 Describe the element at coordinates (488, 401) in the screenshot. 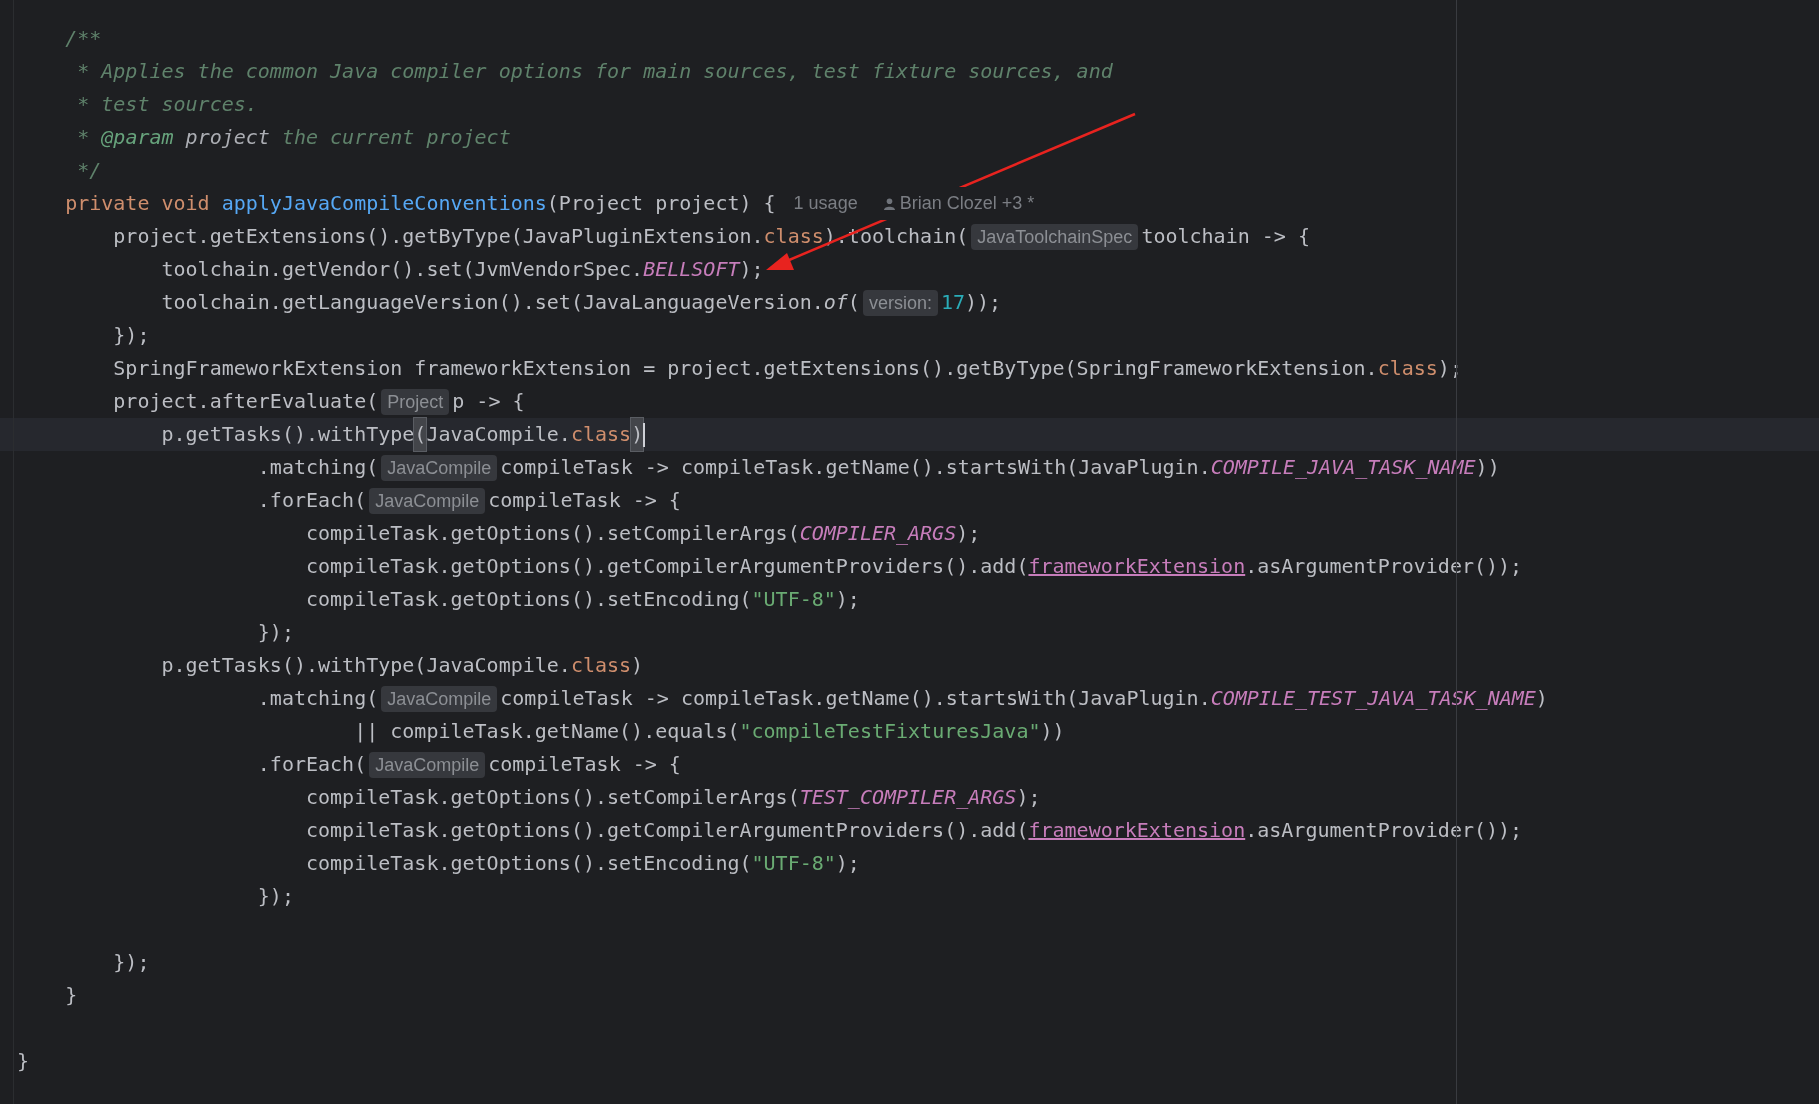

I see `code-text: p -> {` at that location.